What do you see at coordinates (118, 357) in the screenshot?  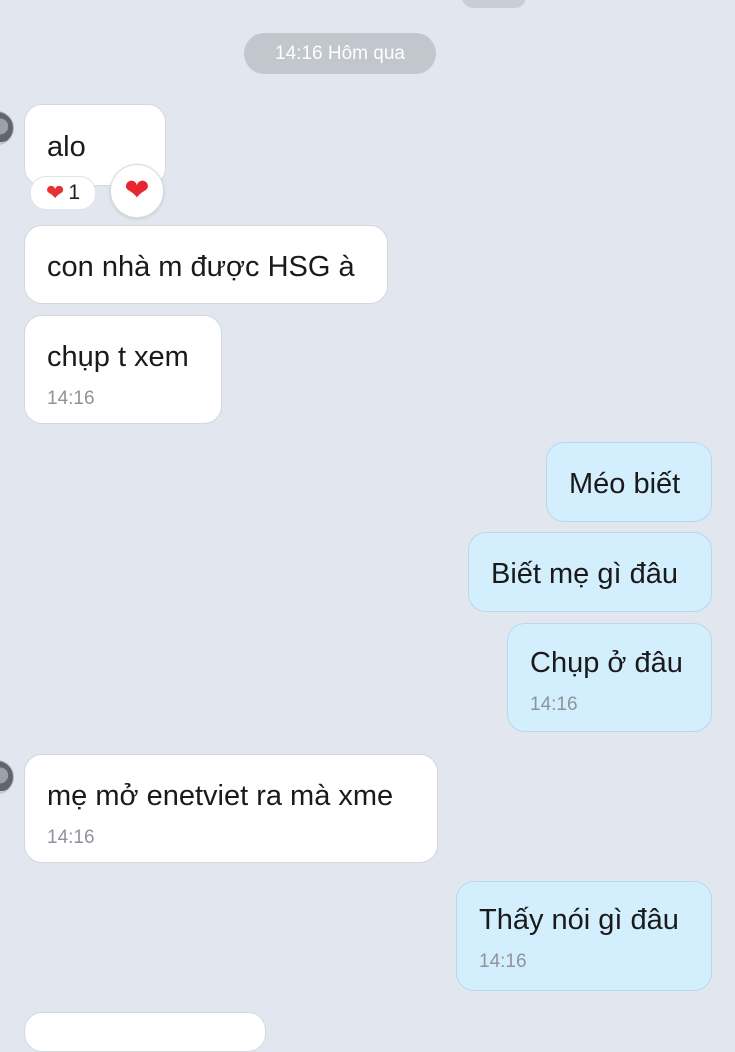 I see `message-text: chụp t xem` at bounding box center [118, 357].